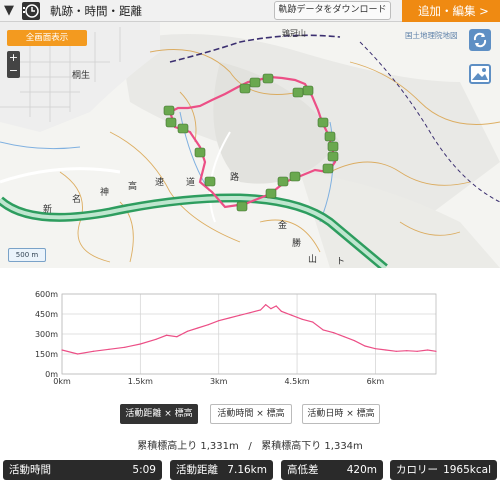 Image resolution: width=500 pixels, height=482 pixels. Describe the element at coordinates (332, 470) in the screenshot. I see `stat-elevation-diff: 高低差 420m` at that location.